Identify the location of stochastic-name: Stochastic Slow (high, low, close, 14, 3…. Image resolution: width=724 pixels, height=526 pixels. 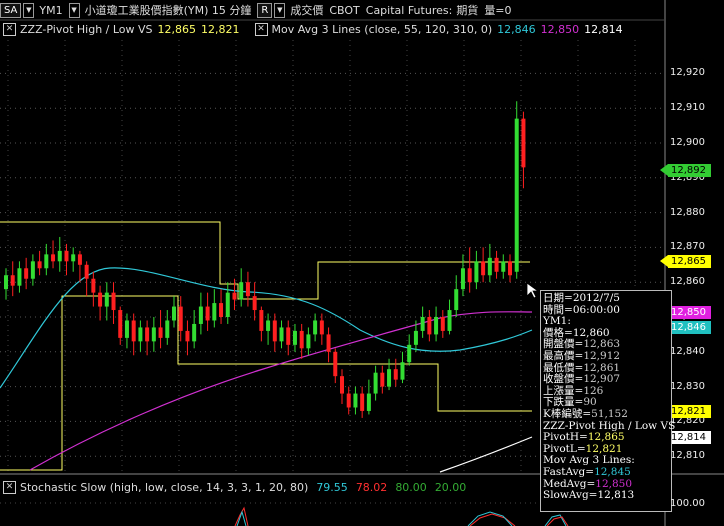
(164, 487).